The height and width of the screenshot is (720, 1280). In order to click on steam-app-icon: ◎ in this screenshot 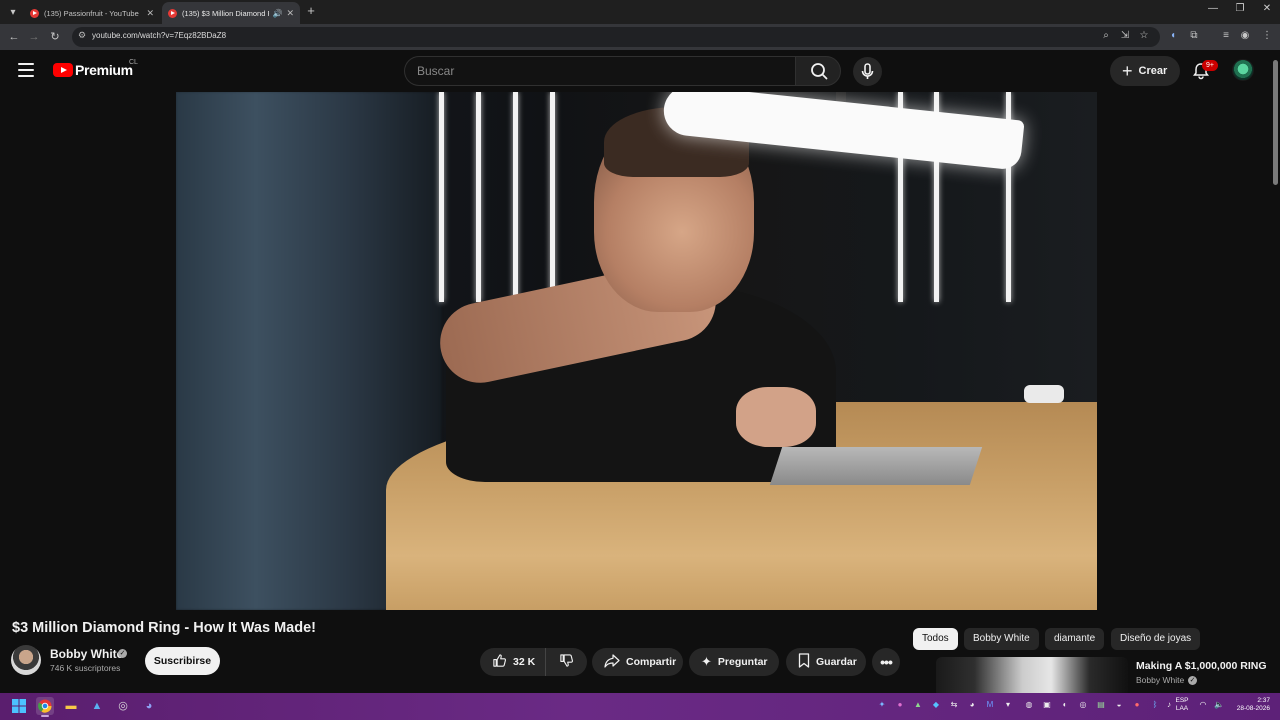, I will do `click(123, 706)`.